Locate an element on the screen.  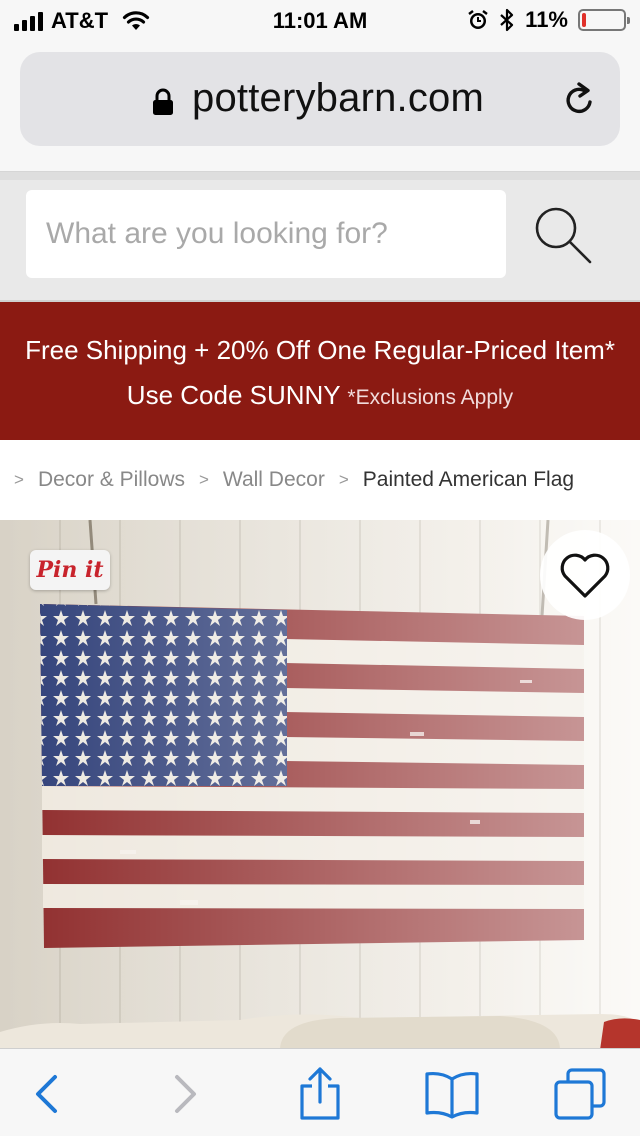
address-bar: potterybarn.com is located at coordinates (320, 99).